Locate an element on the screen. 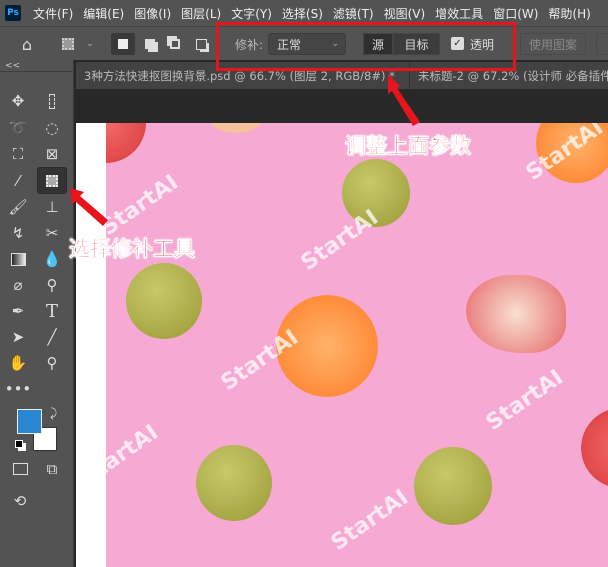  annotation-adjust-params: 调整上面参数 is located at coordinates (408, 146).